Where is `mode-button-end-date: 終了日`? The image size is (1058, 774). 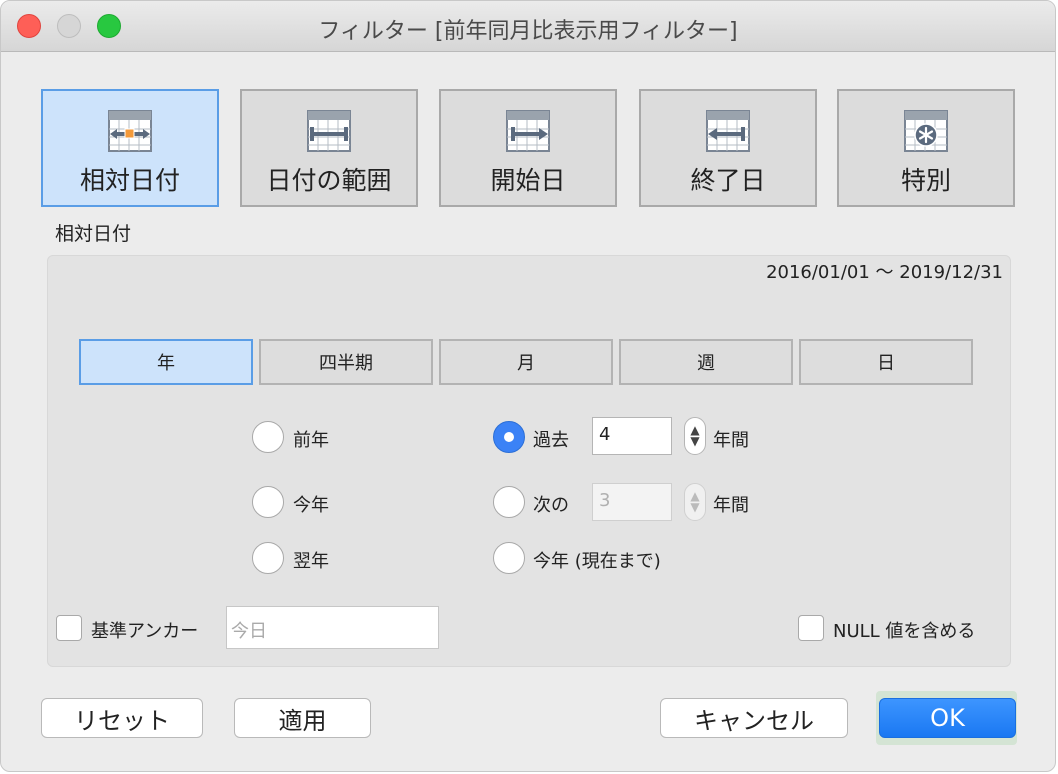
mode-button-end-date: 終了日 is located at coordinates (728, 148).